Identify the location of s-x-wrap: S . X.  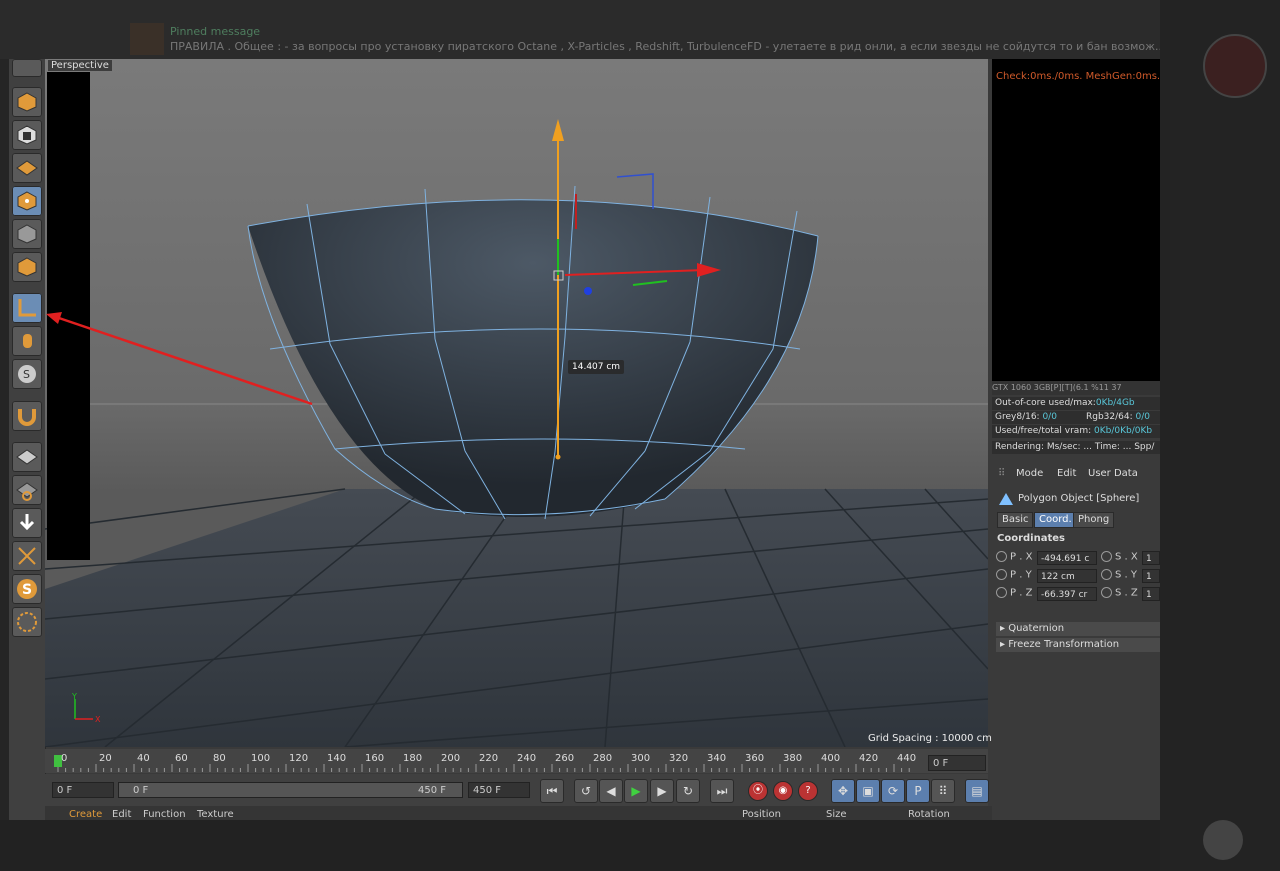
(1119, 559).